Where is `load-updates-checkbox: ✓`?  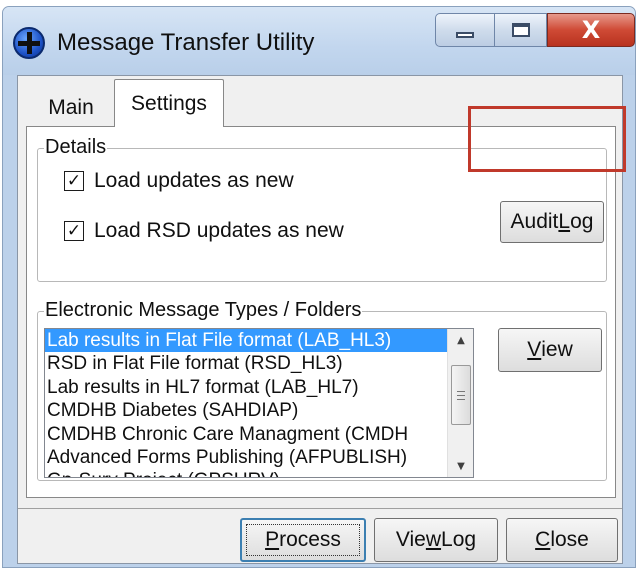
load-updates-checkbox: ✓ is located at coordinates (74, 181).